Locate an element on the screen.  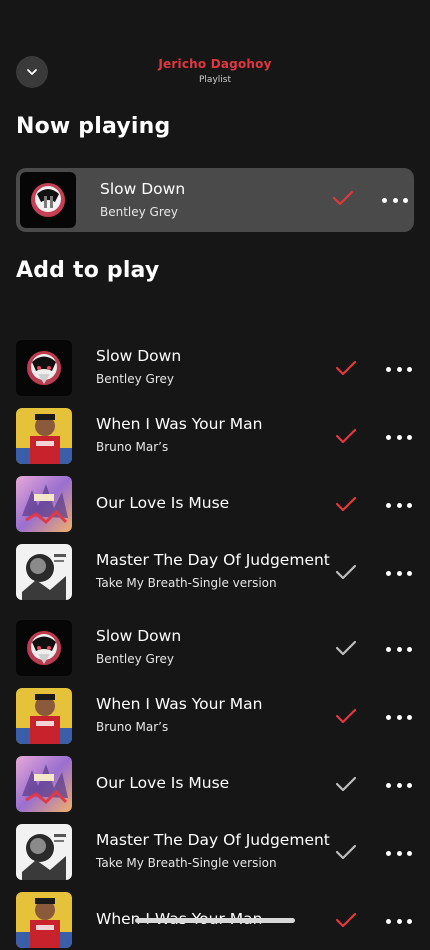
now-playing-title: Slow Down is located at coordinates (143, 189).